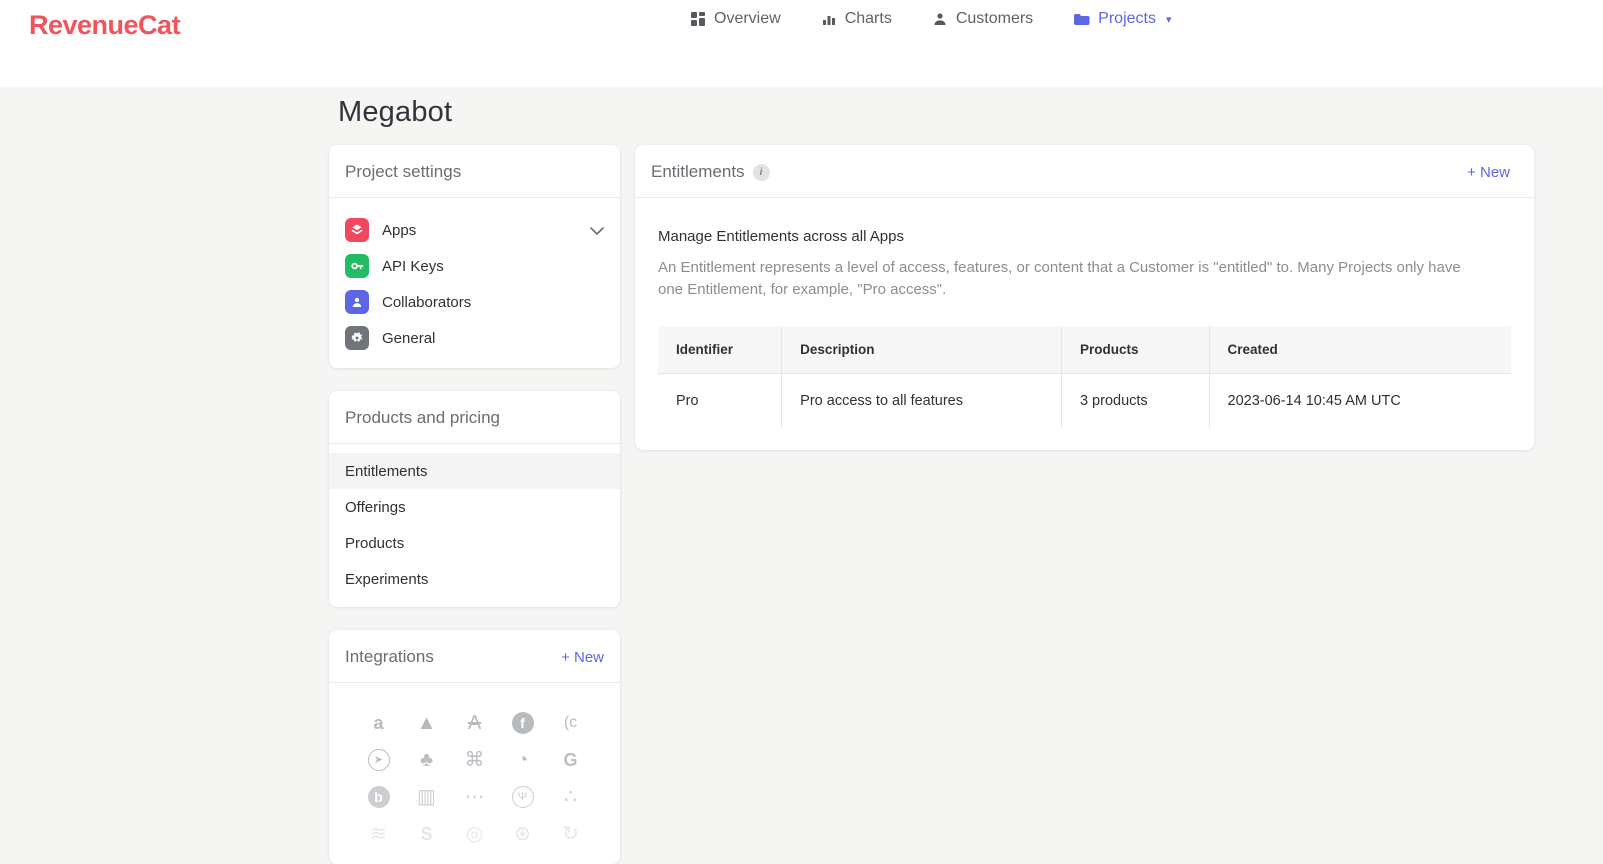 This screenshot has height=864, width=1603. I want to click on integration-icon-onesignal: ◔, so click(522, 760).